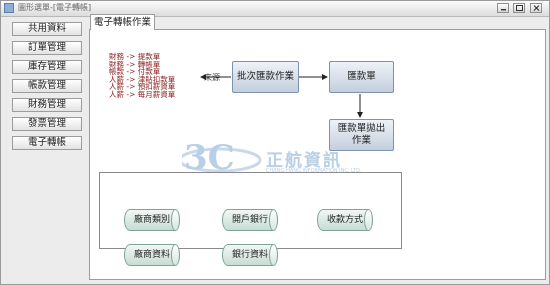  Describe the element at coordinates (503, 8) in the screenshot. I see `minimize-icon` at that location.